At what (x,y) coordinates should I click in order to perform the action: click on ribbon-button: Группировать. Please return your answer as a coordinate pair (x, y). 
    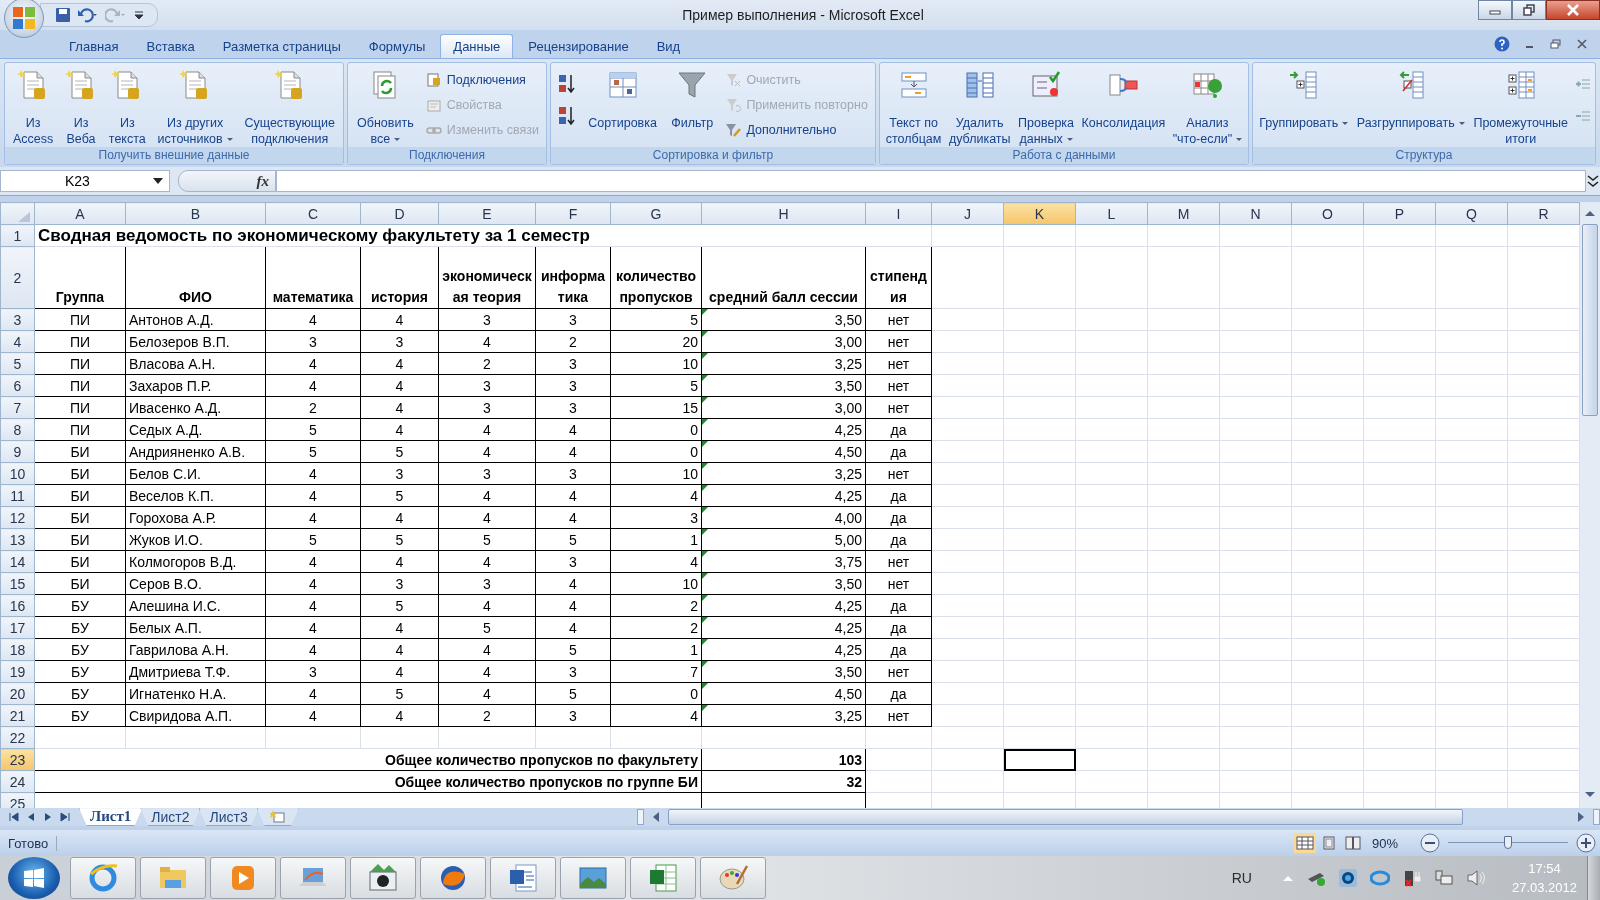
    Looking at the image, I should click on (1304, 105).